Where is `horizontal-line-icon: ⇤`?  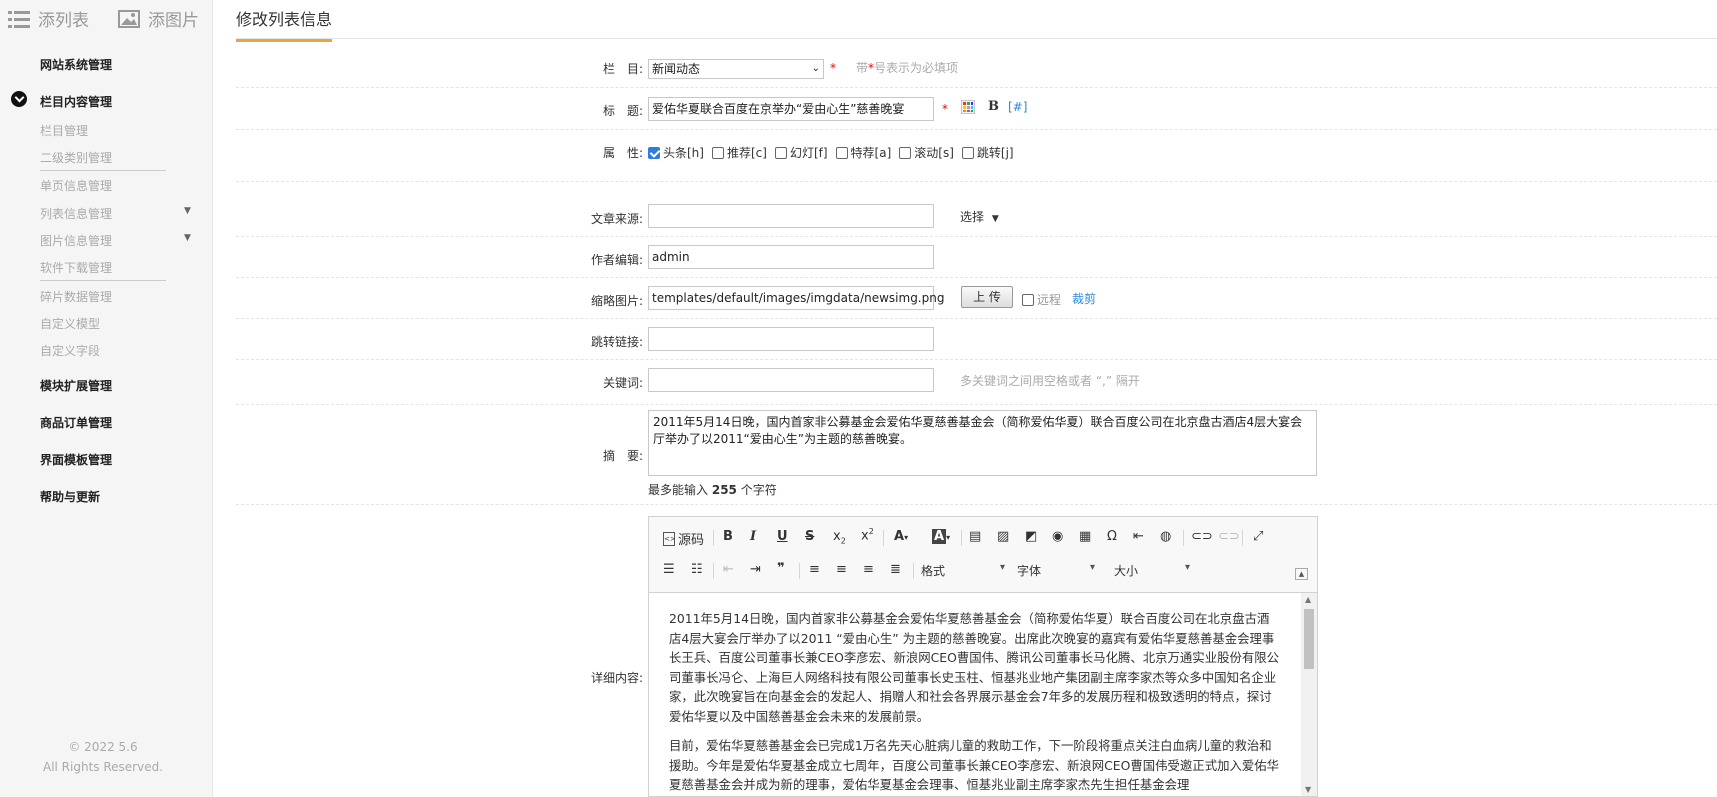
horizontal-line-icon: ⇤ is located at coordinates (1138, 536).